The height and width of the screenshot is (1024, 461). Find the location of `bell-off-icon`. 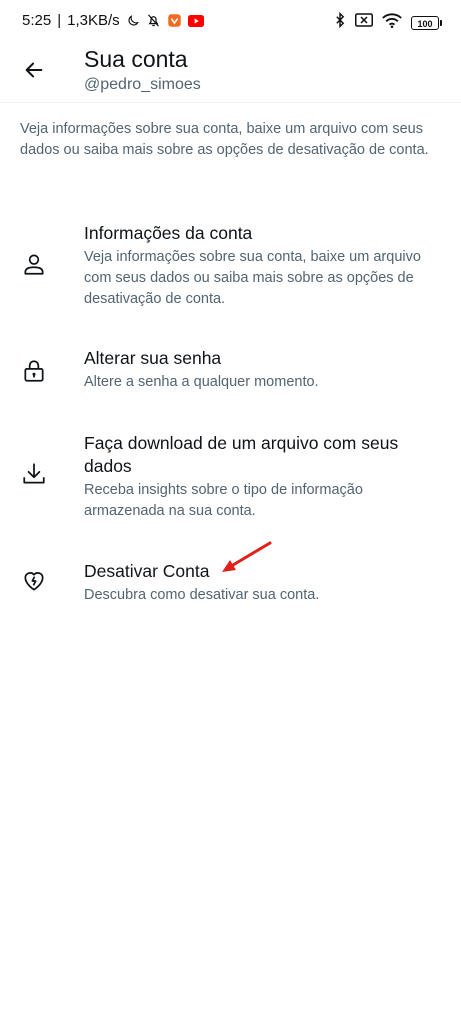

bell-off-icon is located at coordinates (153, 20).